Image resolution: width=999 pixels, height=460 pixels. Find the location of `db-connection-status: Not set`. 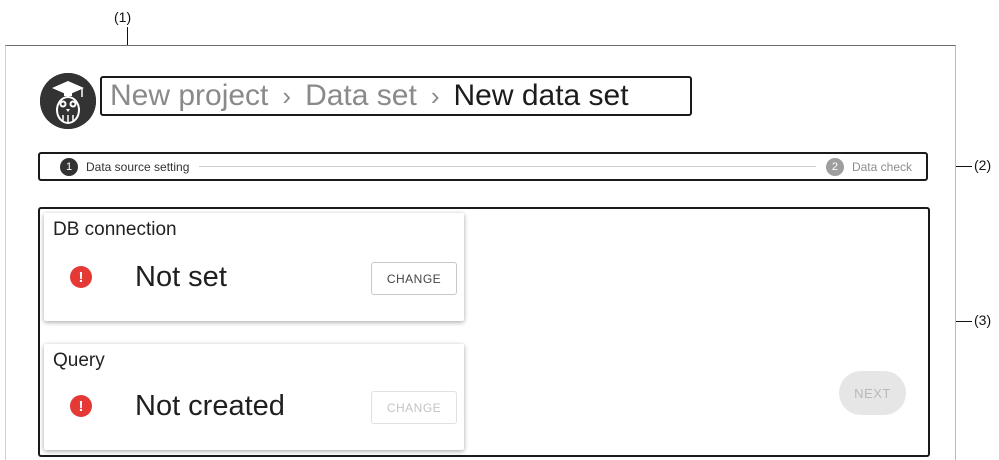

db-connection-status: Not set is located at coordinates (181, 277).